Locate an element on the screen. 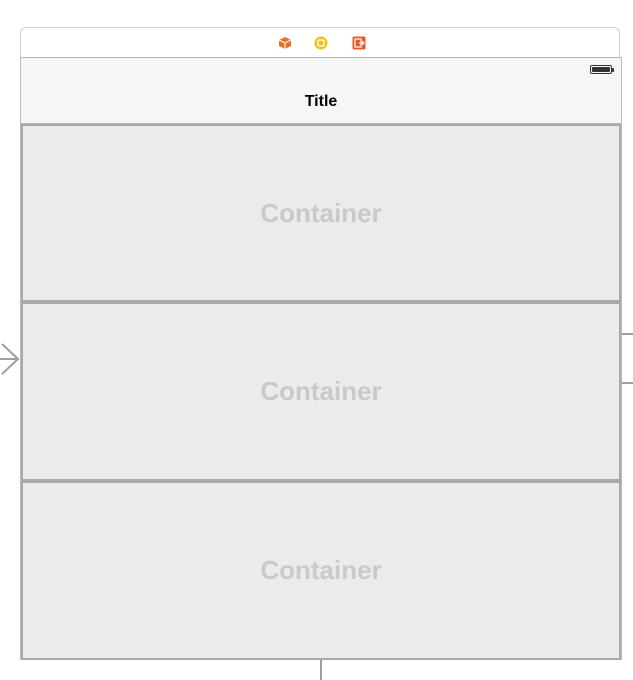 This screenshot has height=680, width=633. entry-point-arrow-icon is located at coordinates (11, 359).